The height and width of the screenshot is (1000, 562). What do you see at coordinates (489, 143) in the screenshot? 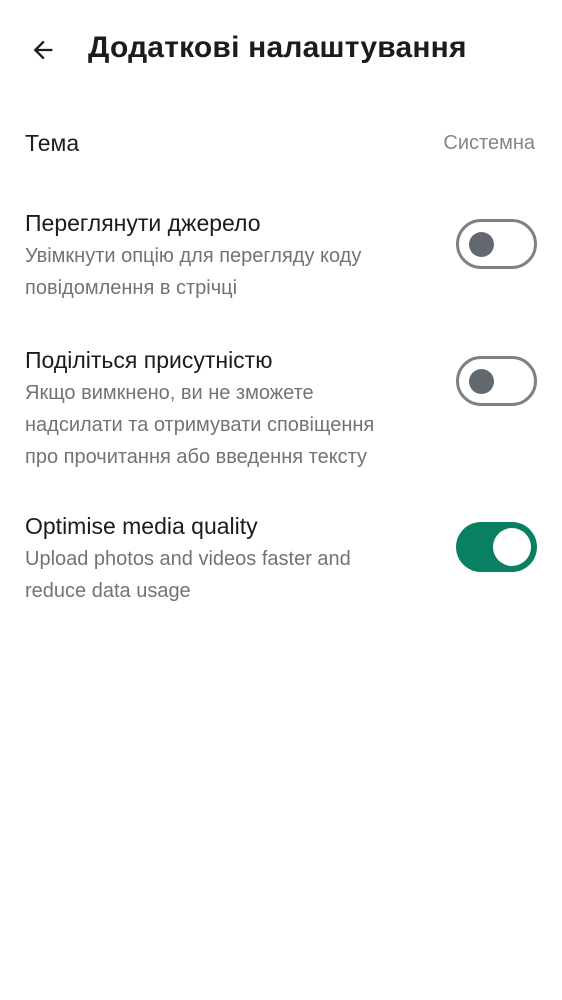
I see `setting-theme-value: Системна` at bounding box center [489, 143].